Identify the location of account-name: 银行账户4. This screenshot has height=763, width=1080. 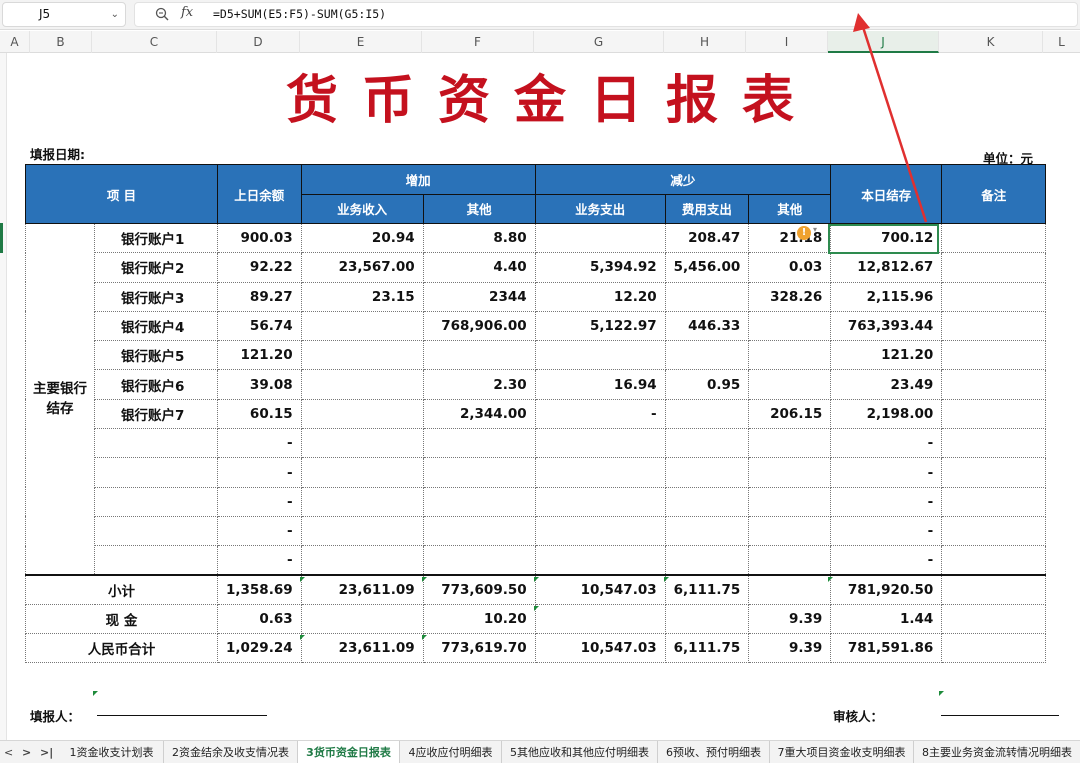
(156, 326).